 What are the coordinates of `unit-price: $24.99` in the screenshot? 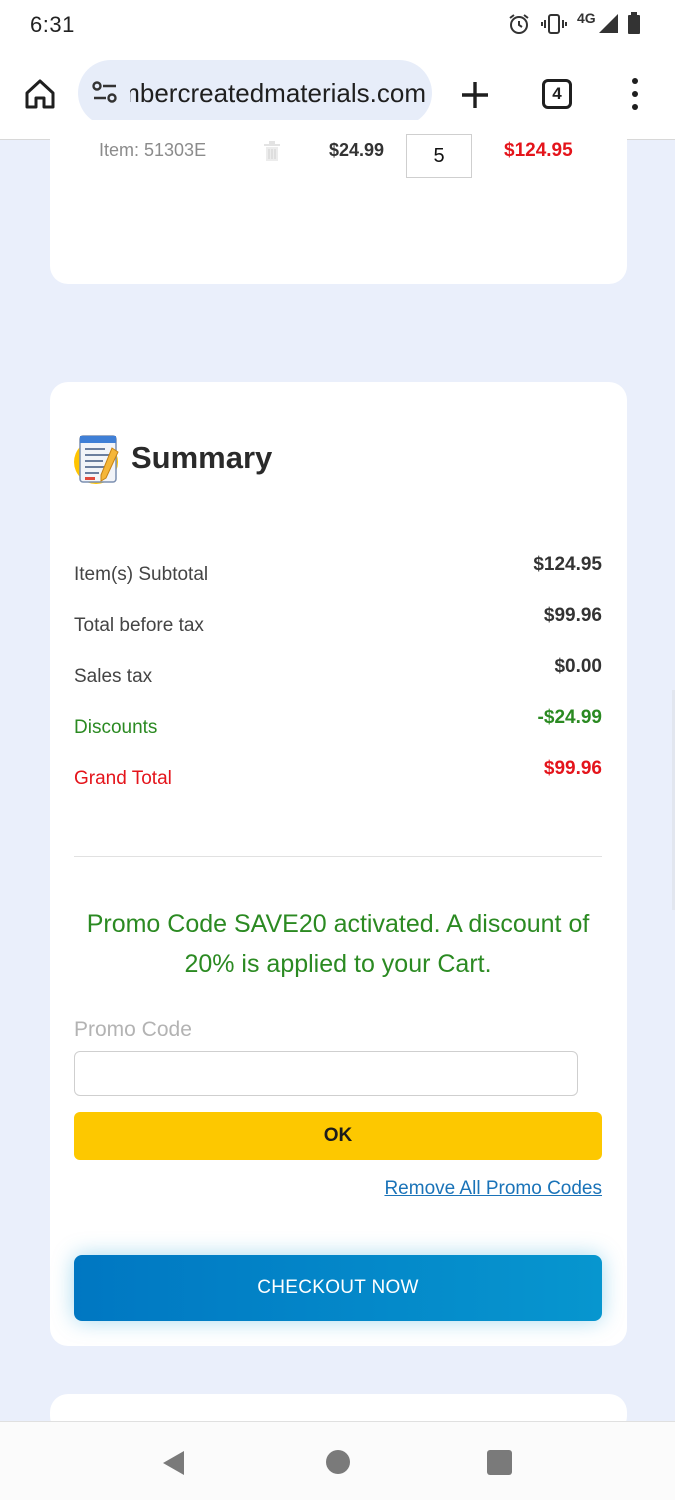 It's located at (357, 150).